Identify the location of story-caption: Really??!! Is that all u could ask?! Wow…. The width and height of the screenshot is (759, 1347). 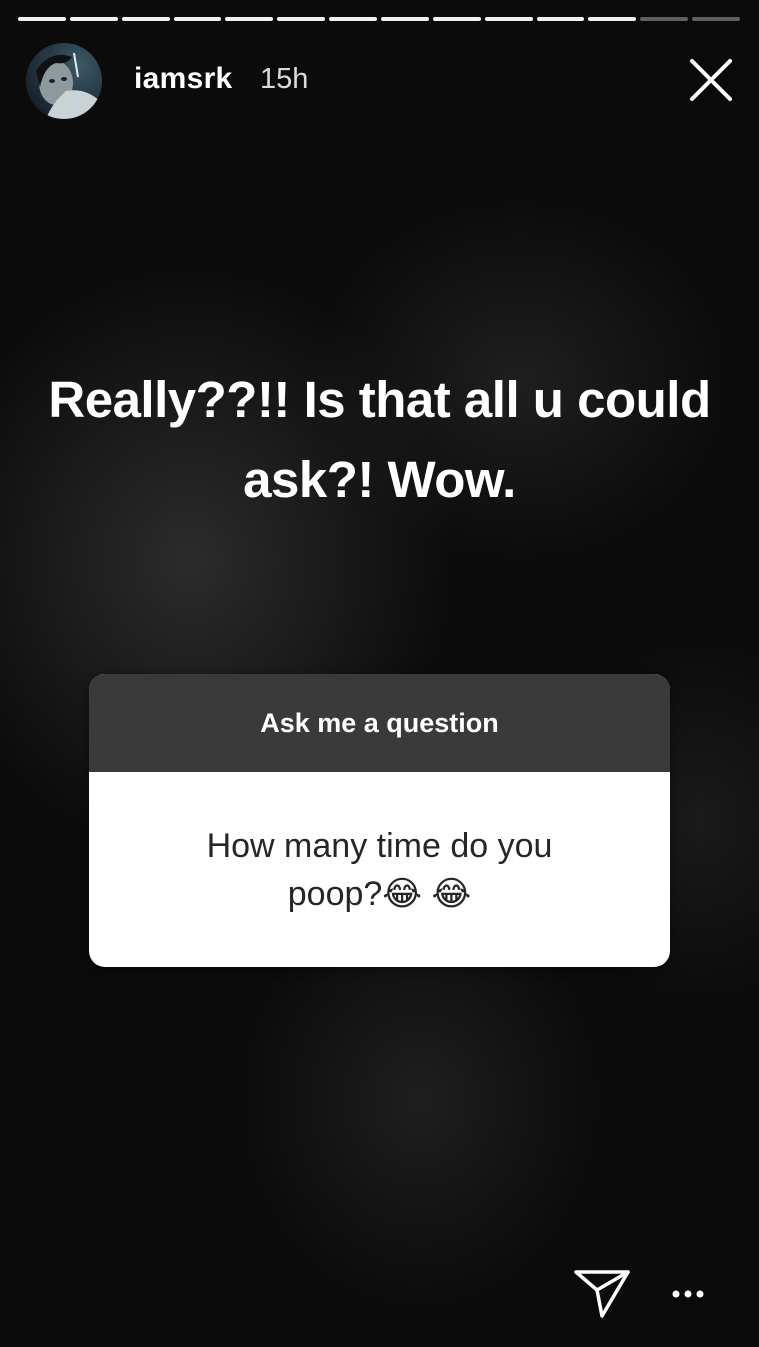
(379, 439).